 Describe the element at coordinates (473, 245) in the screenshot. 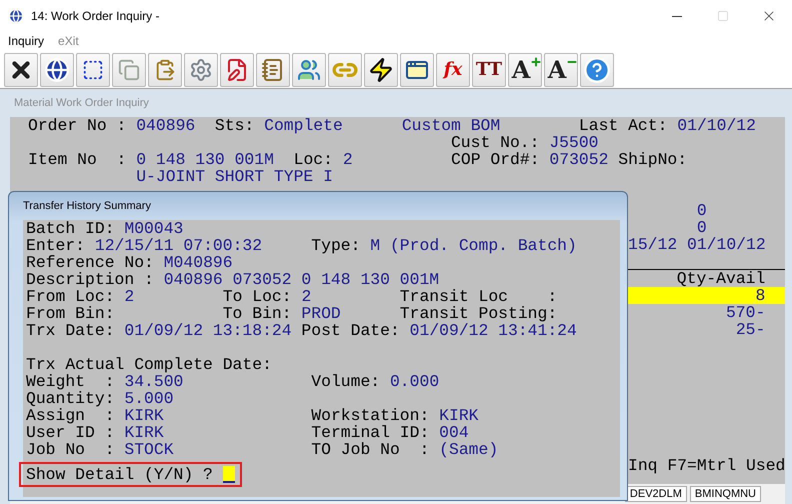

I see `field-value: M (Prod. Comp. Batch)` at that location.